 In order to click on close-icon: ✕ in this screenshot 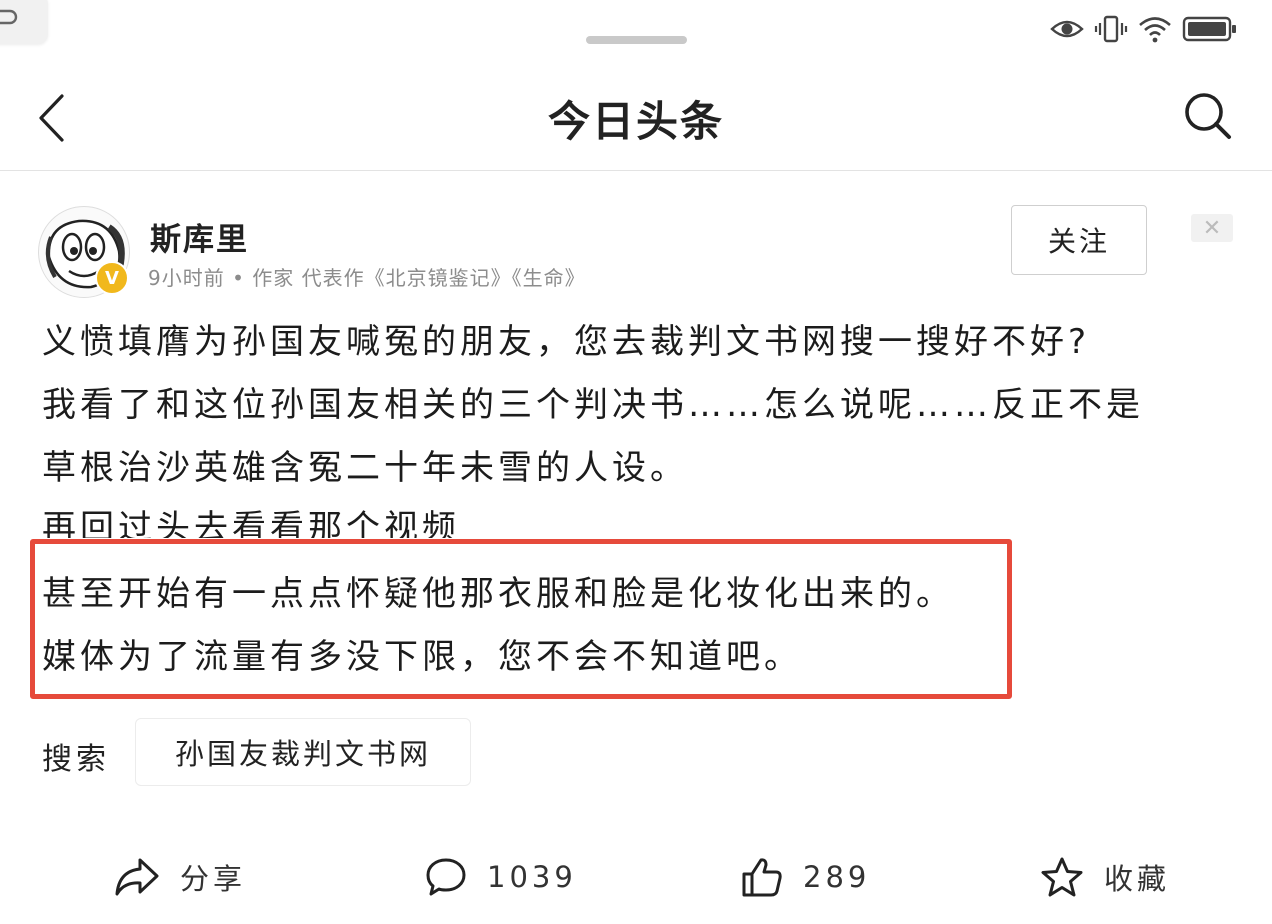, I will do `click(1212, 228)`.